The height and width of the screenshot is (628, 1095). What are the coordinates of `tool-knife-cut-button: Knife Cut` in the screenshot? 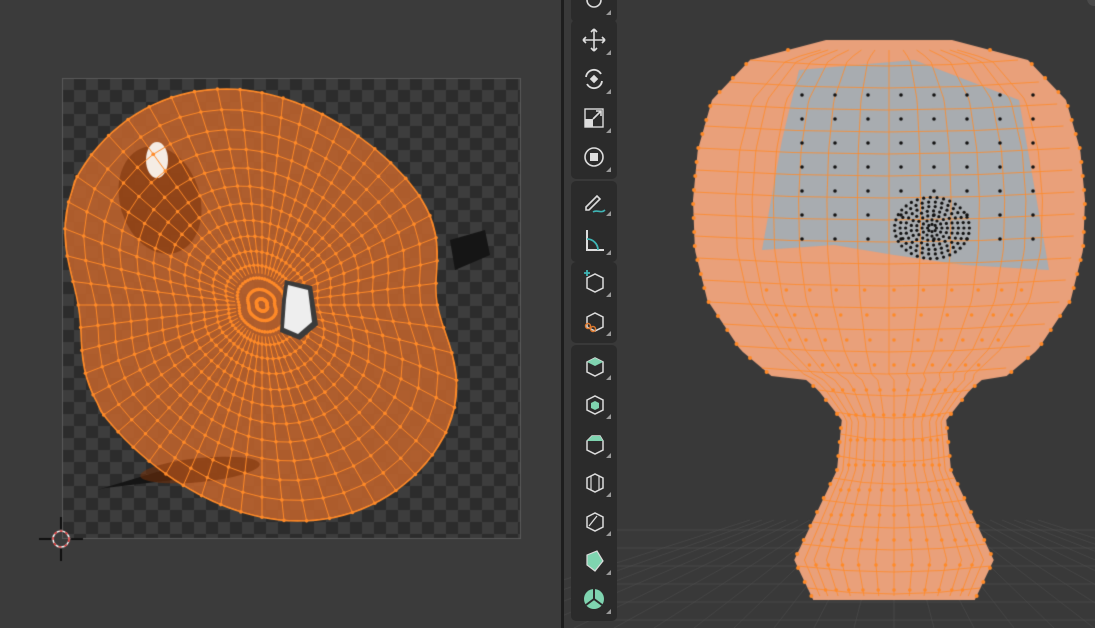 It's located at (594, 321).